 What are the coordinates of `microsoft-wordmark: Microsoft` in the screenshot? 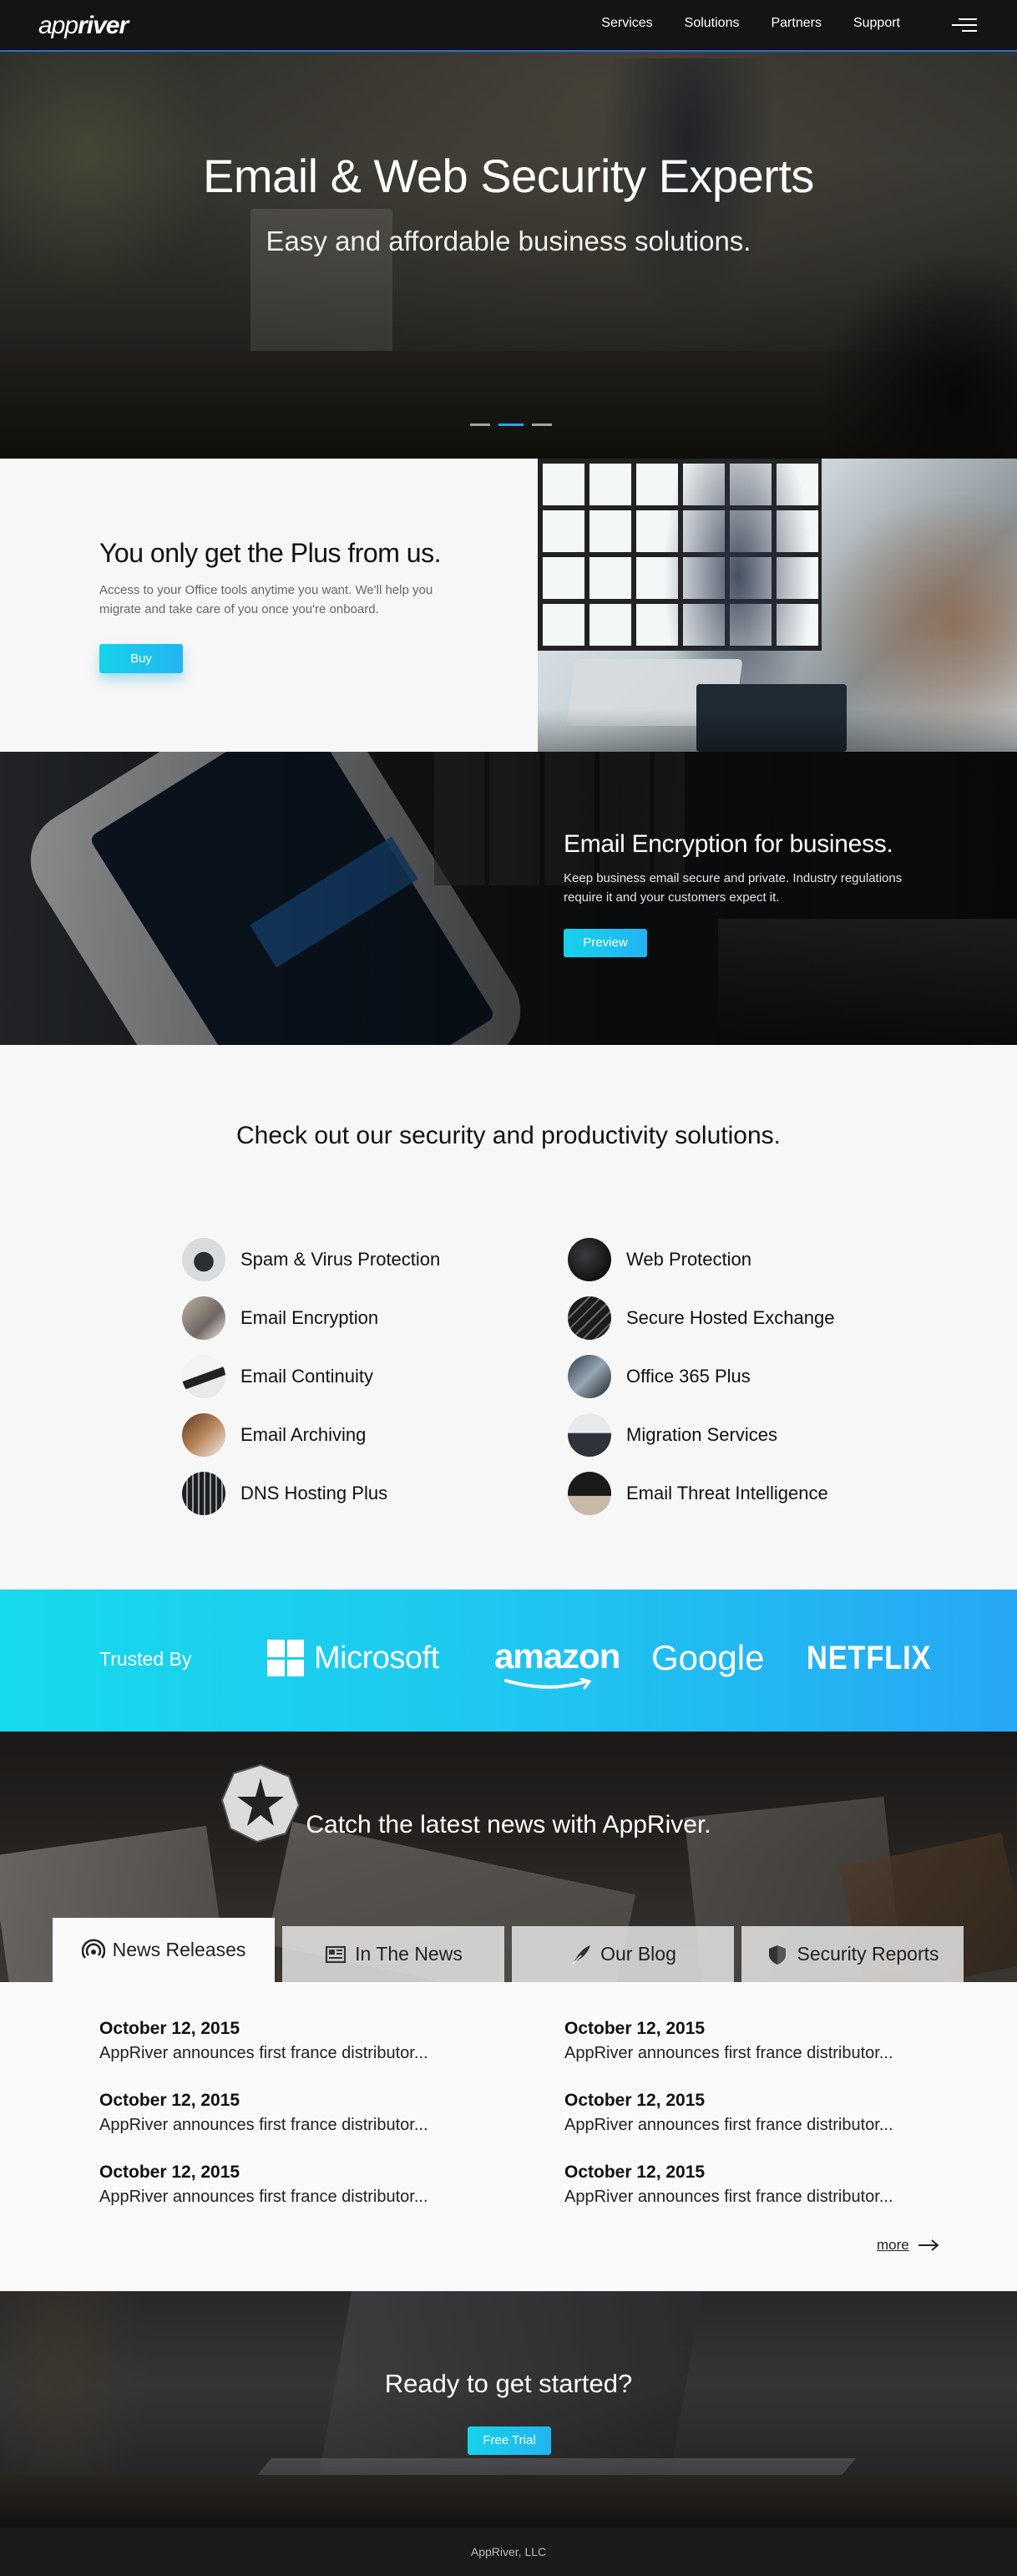 It's located at (376, 1658).